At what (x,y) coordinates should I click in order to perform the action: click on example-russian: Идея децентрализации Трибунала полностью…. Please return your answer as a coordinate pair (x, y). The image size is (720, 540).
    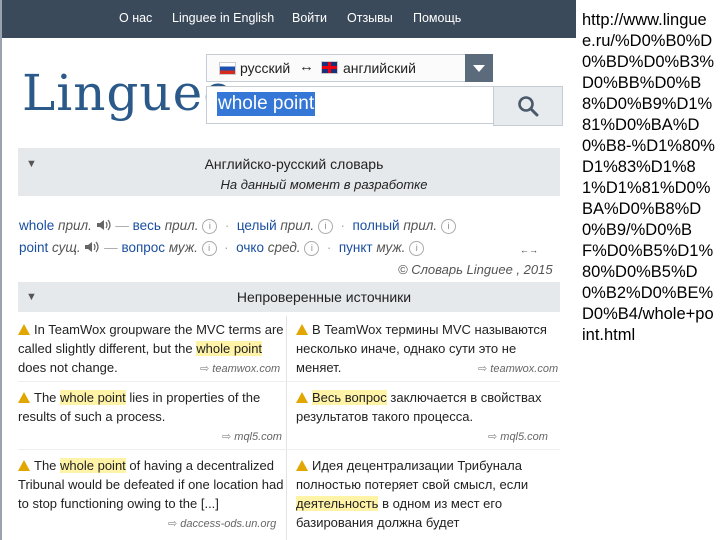
    Looking at the image, I should click on (412, 494).